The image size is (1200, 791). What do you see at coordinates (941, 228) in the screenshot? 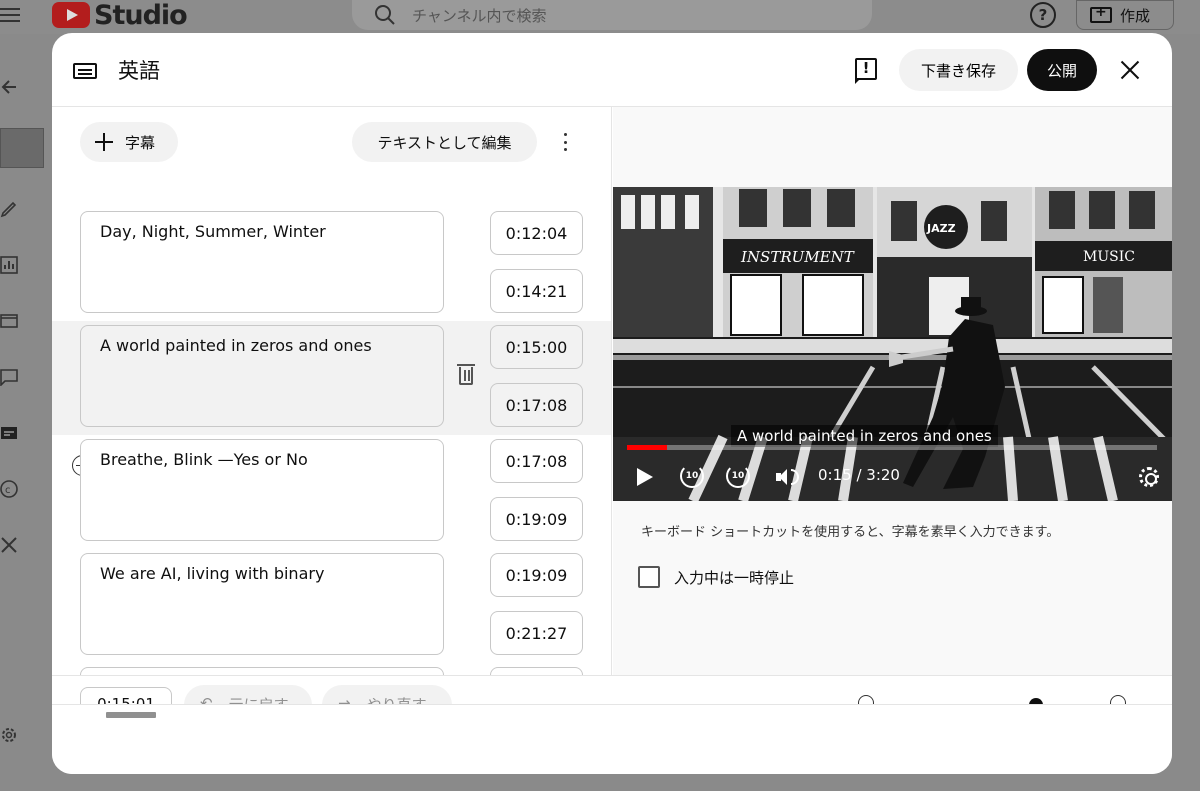
I see `jazz-sign: JAZZ` at bounding box center [941, 228].